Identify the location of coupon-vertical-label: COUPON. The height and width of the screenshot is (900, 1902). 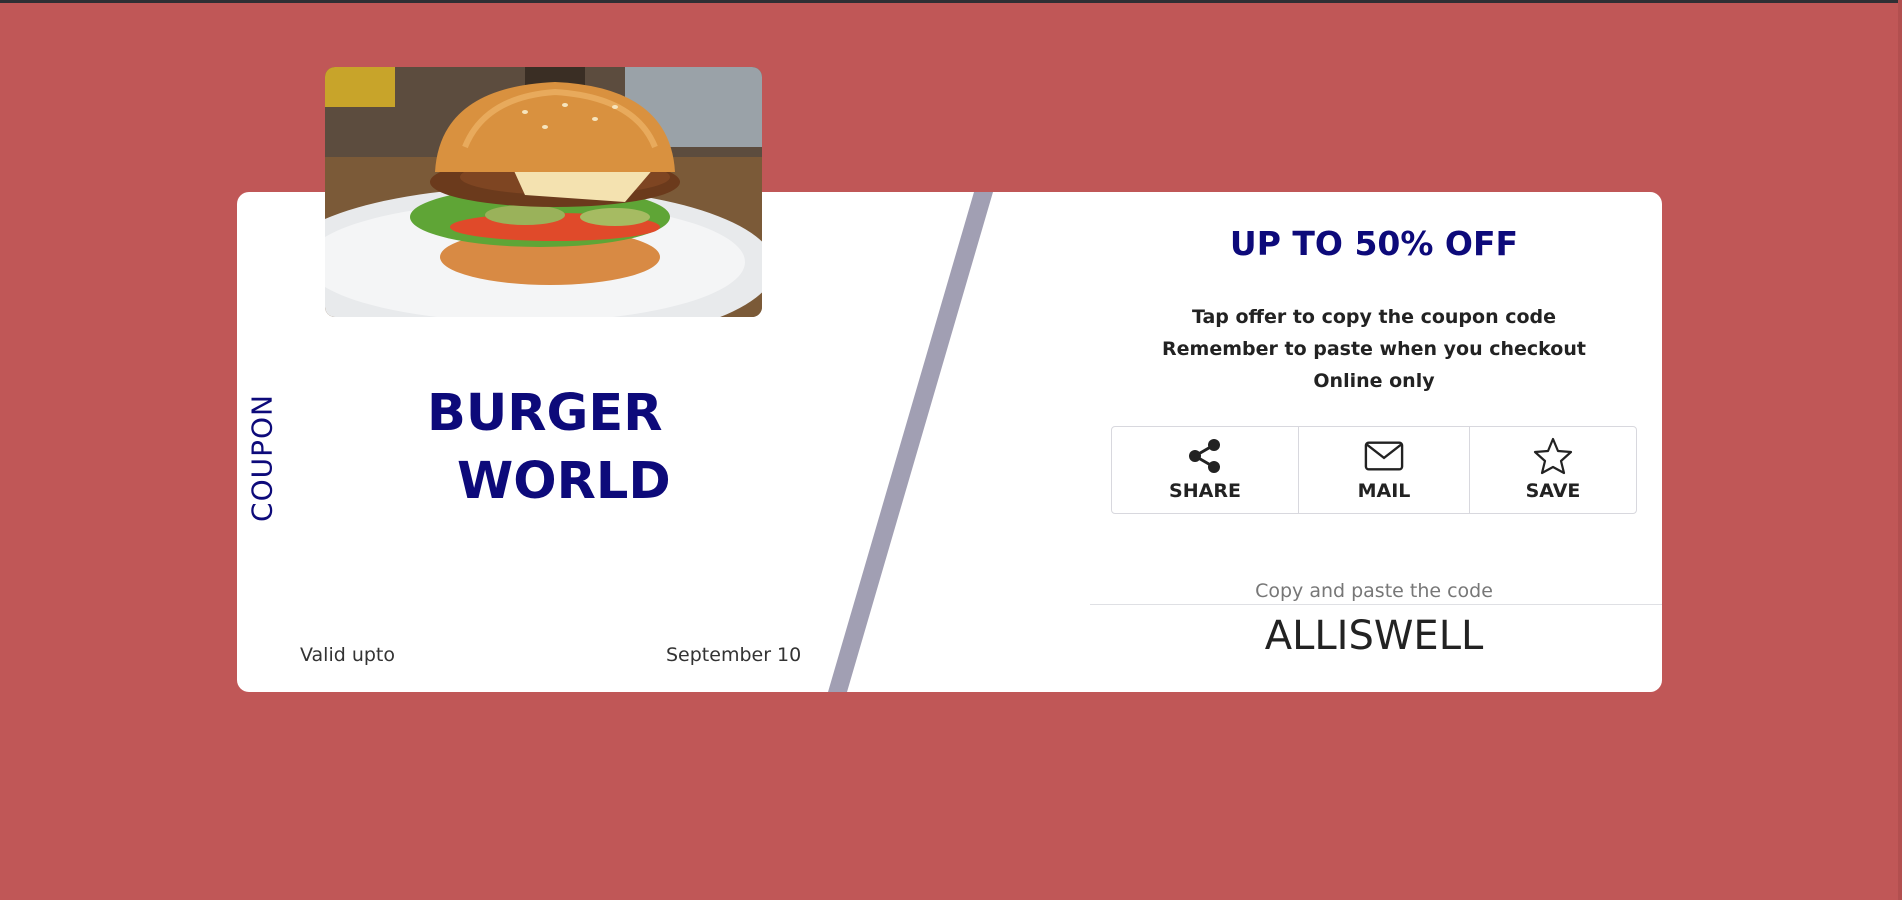
(262, 458).